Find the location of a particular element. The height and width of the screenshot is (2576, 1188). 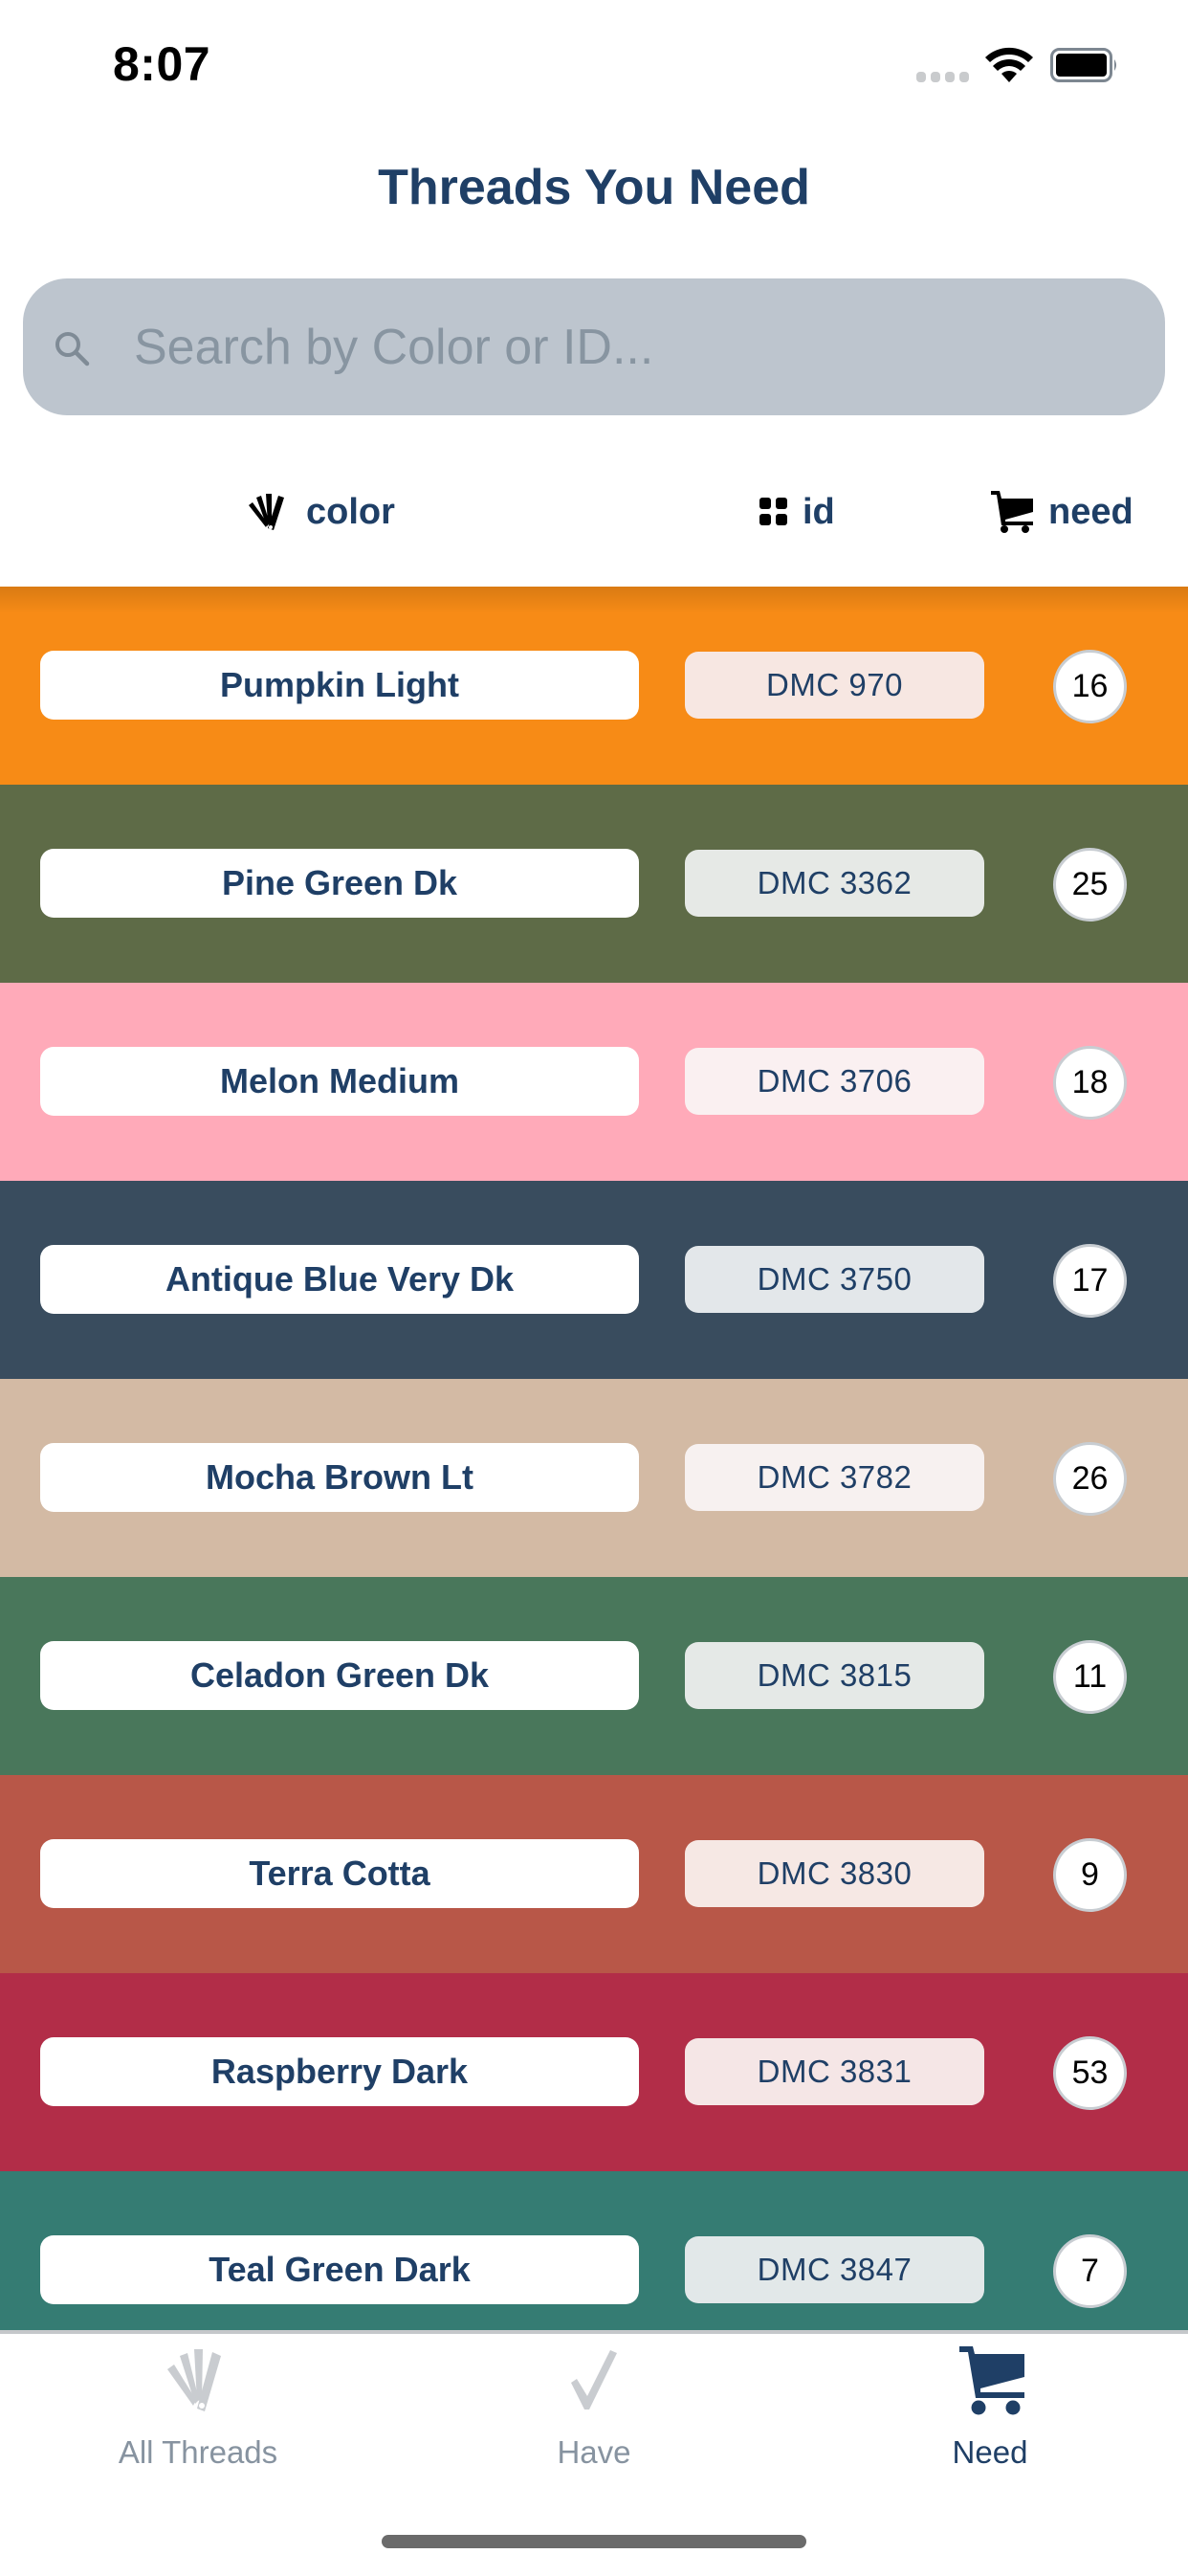

thread-id: DMC 3815 is located at coordinates (834, 1675).